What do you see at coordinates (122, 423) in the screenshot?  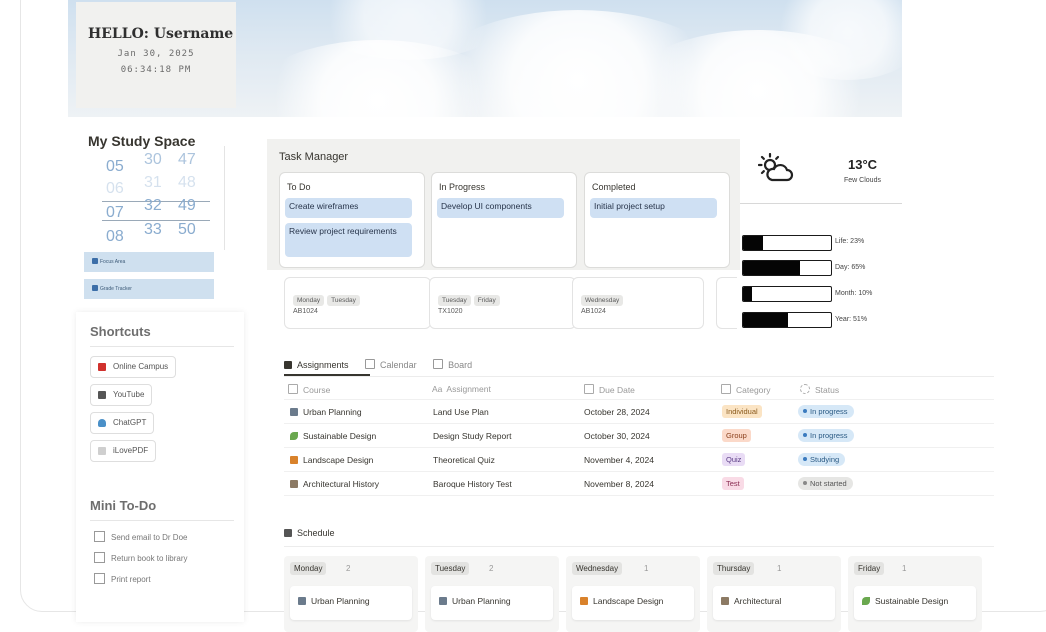 I see `shortcut-chatgpt: ChatGPT` at bounding box center [122, 423].